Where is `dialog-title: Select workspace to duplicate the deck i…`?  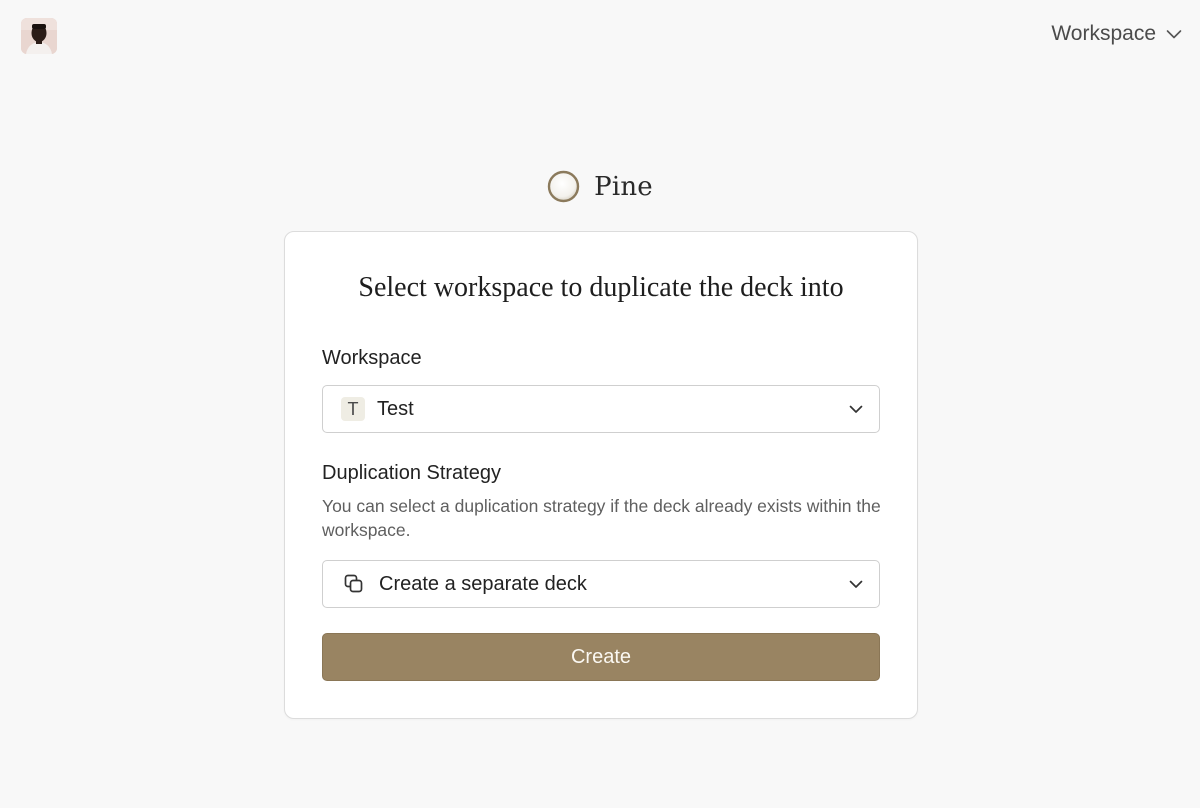
dialog-title: Select workspace to duplicate the deck i… is located at coordinates (601, 287).